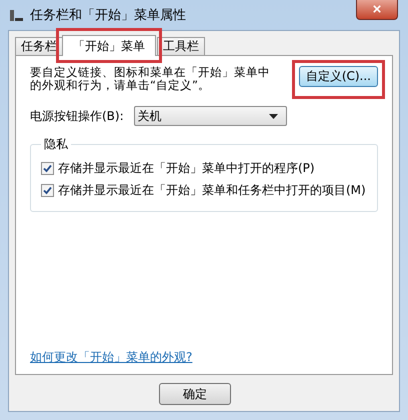 This screenshot has width=408, height=420. I want to click on power-button-label: 电源按钮操作(B):, so click(77, 116).